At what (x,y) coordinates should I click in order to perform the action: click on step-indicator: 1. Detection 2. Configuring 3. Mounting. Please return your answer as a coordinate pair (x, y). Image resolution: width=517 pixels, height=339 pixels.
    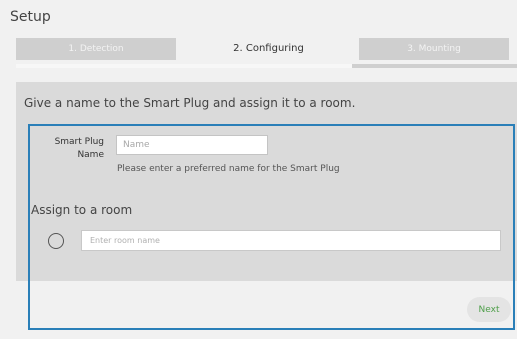
    Looking at the image, I should click on (266, 52).